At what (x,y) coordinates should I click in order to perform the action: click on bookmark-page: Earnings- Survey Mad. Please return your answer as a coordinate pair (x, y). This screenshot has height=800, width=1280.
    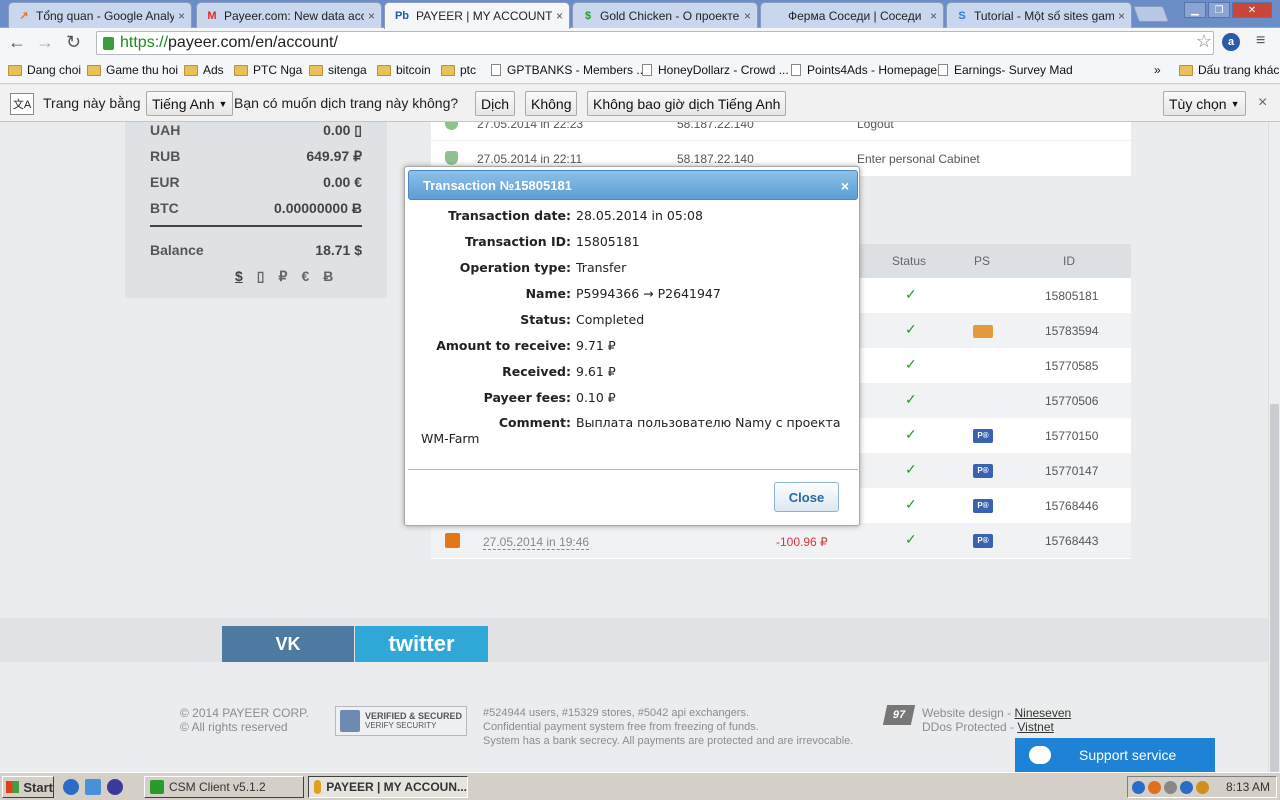
    Looking at the image, I should click on (1005, 70).